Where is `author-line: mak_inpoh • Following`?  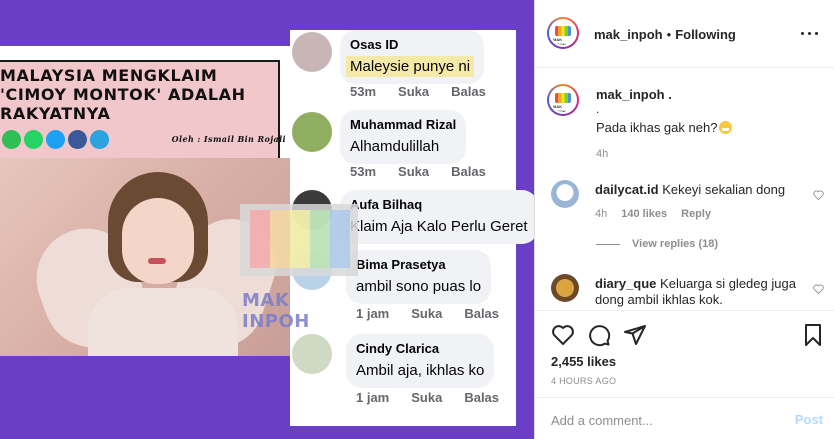 author-line: mak_inpoh • Following is located at coordinates (665, 34).